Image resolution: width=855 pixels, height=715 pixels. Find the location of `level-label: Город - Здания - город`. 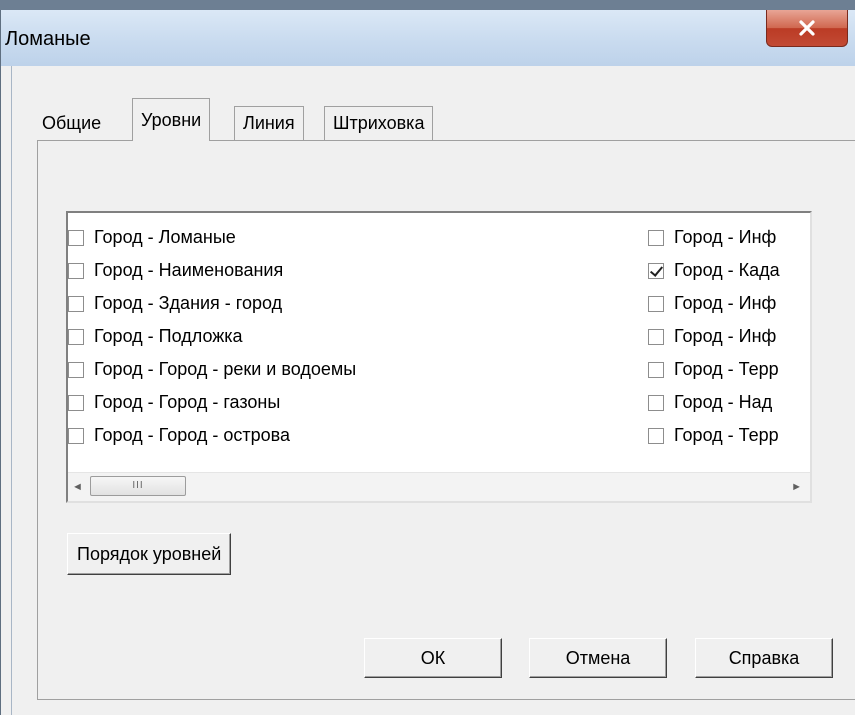

level-label: Город - Здания - город is located at coordinates (188, 303).